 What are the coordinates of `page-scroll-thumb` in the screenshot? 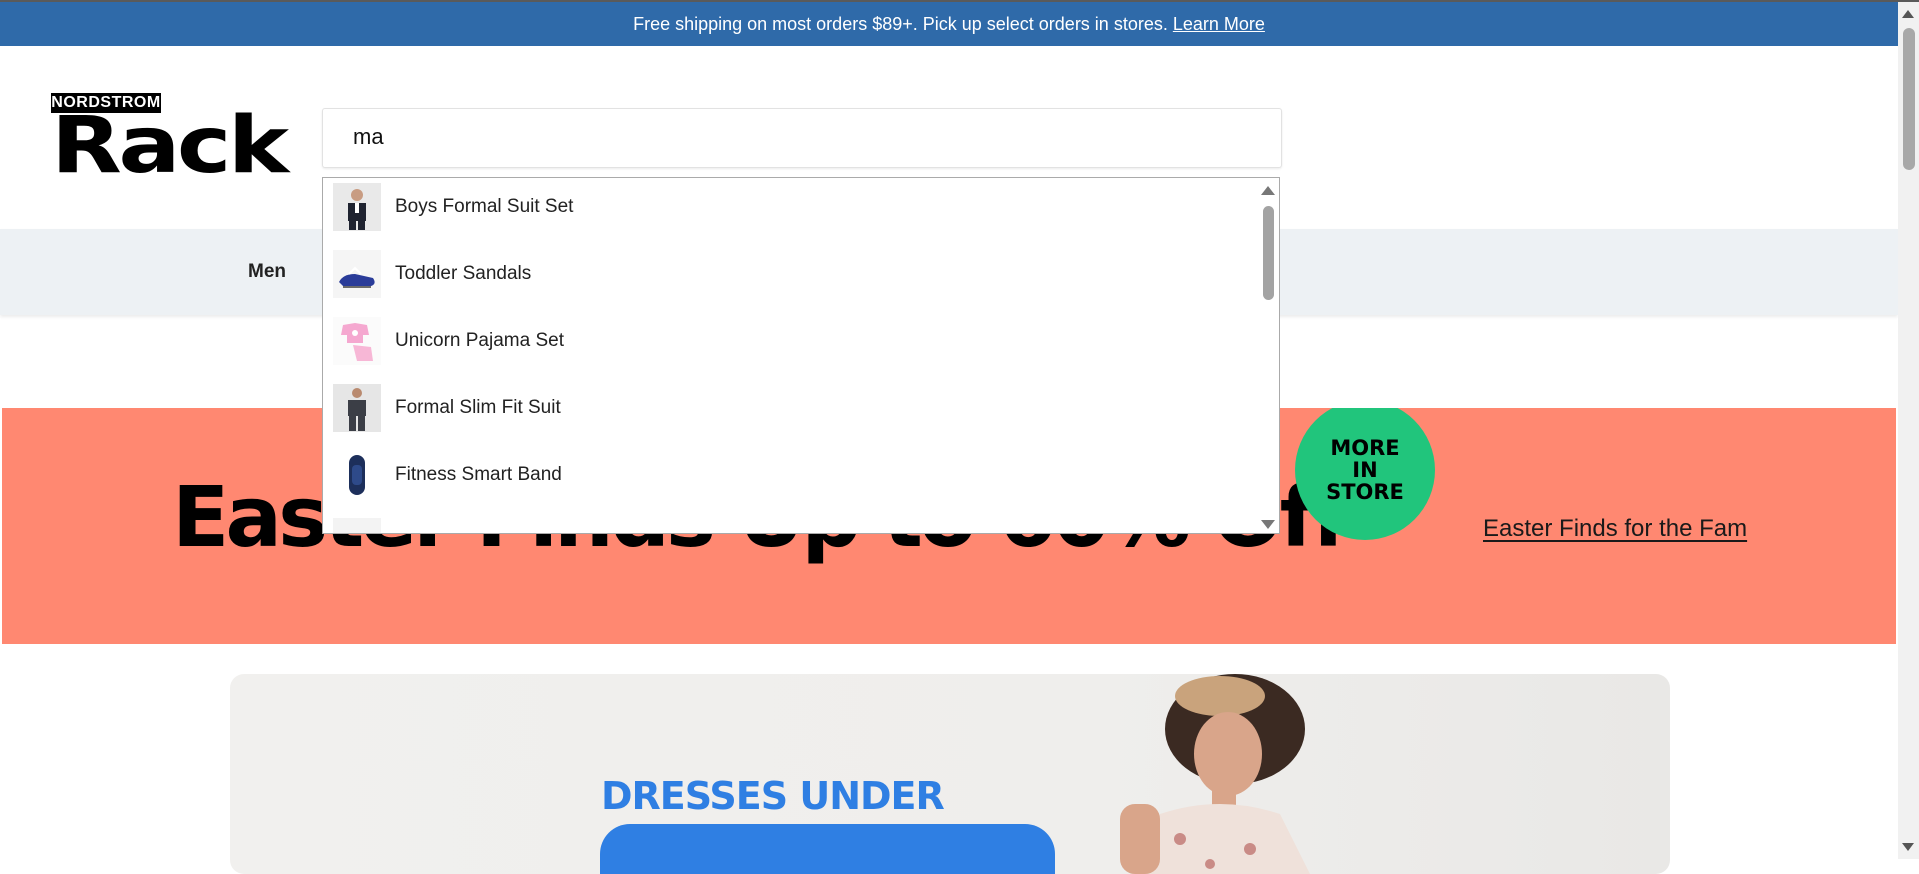 It's located at (1909, 99).